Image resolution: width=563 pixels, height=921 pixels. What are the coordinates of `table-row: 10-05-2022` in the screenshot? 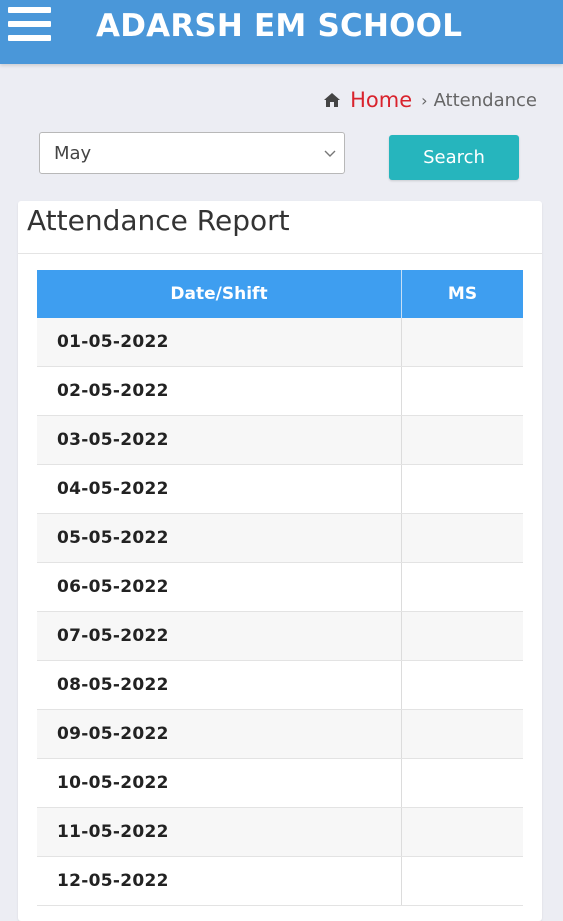 It's located at (280, 783).